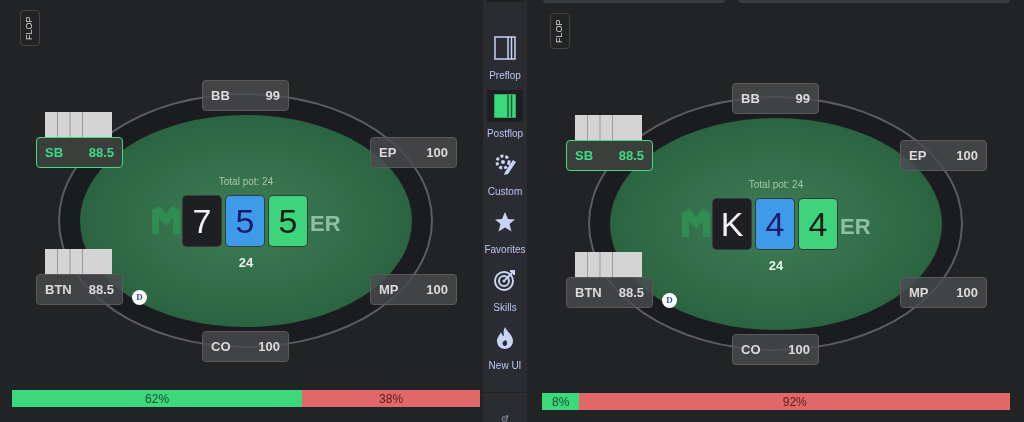  What do you see at coordinates (505, 222) in the screenshot?
I see `star-icon` at bounding box center [505, 222].